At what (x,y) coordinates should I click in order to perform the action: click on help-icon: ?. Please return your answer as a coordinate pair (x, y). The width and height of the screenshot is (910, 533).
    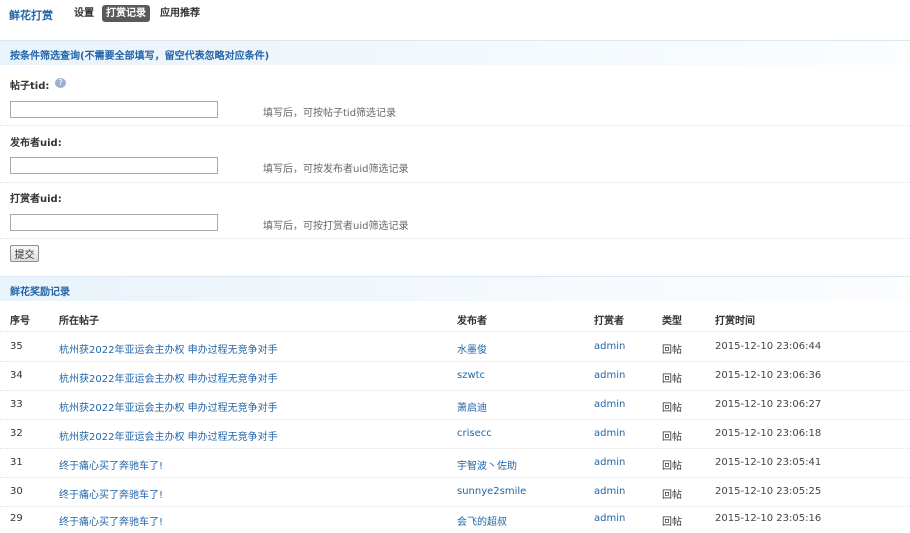
    Looking at the image, I should click on (60, 83).